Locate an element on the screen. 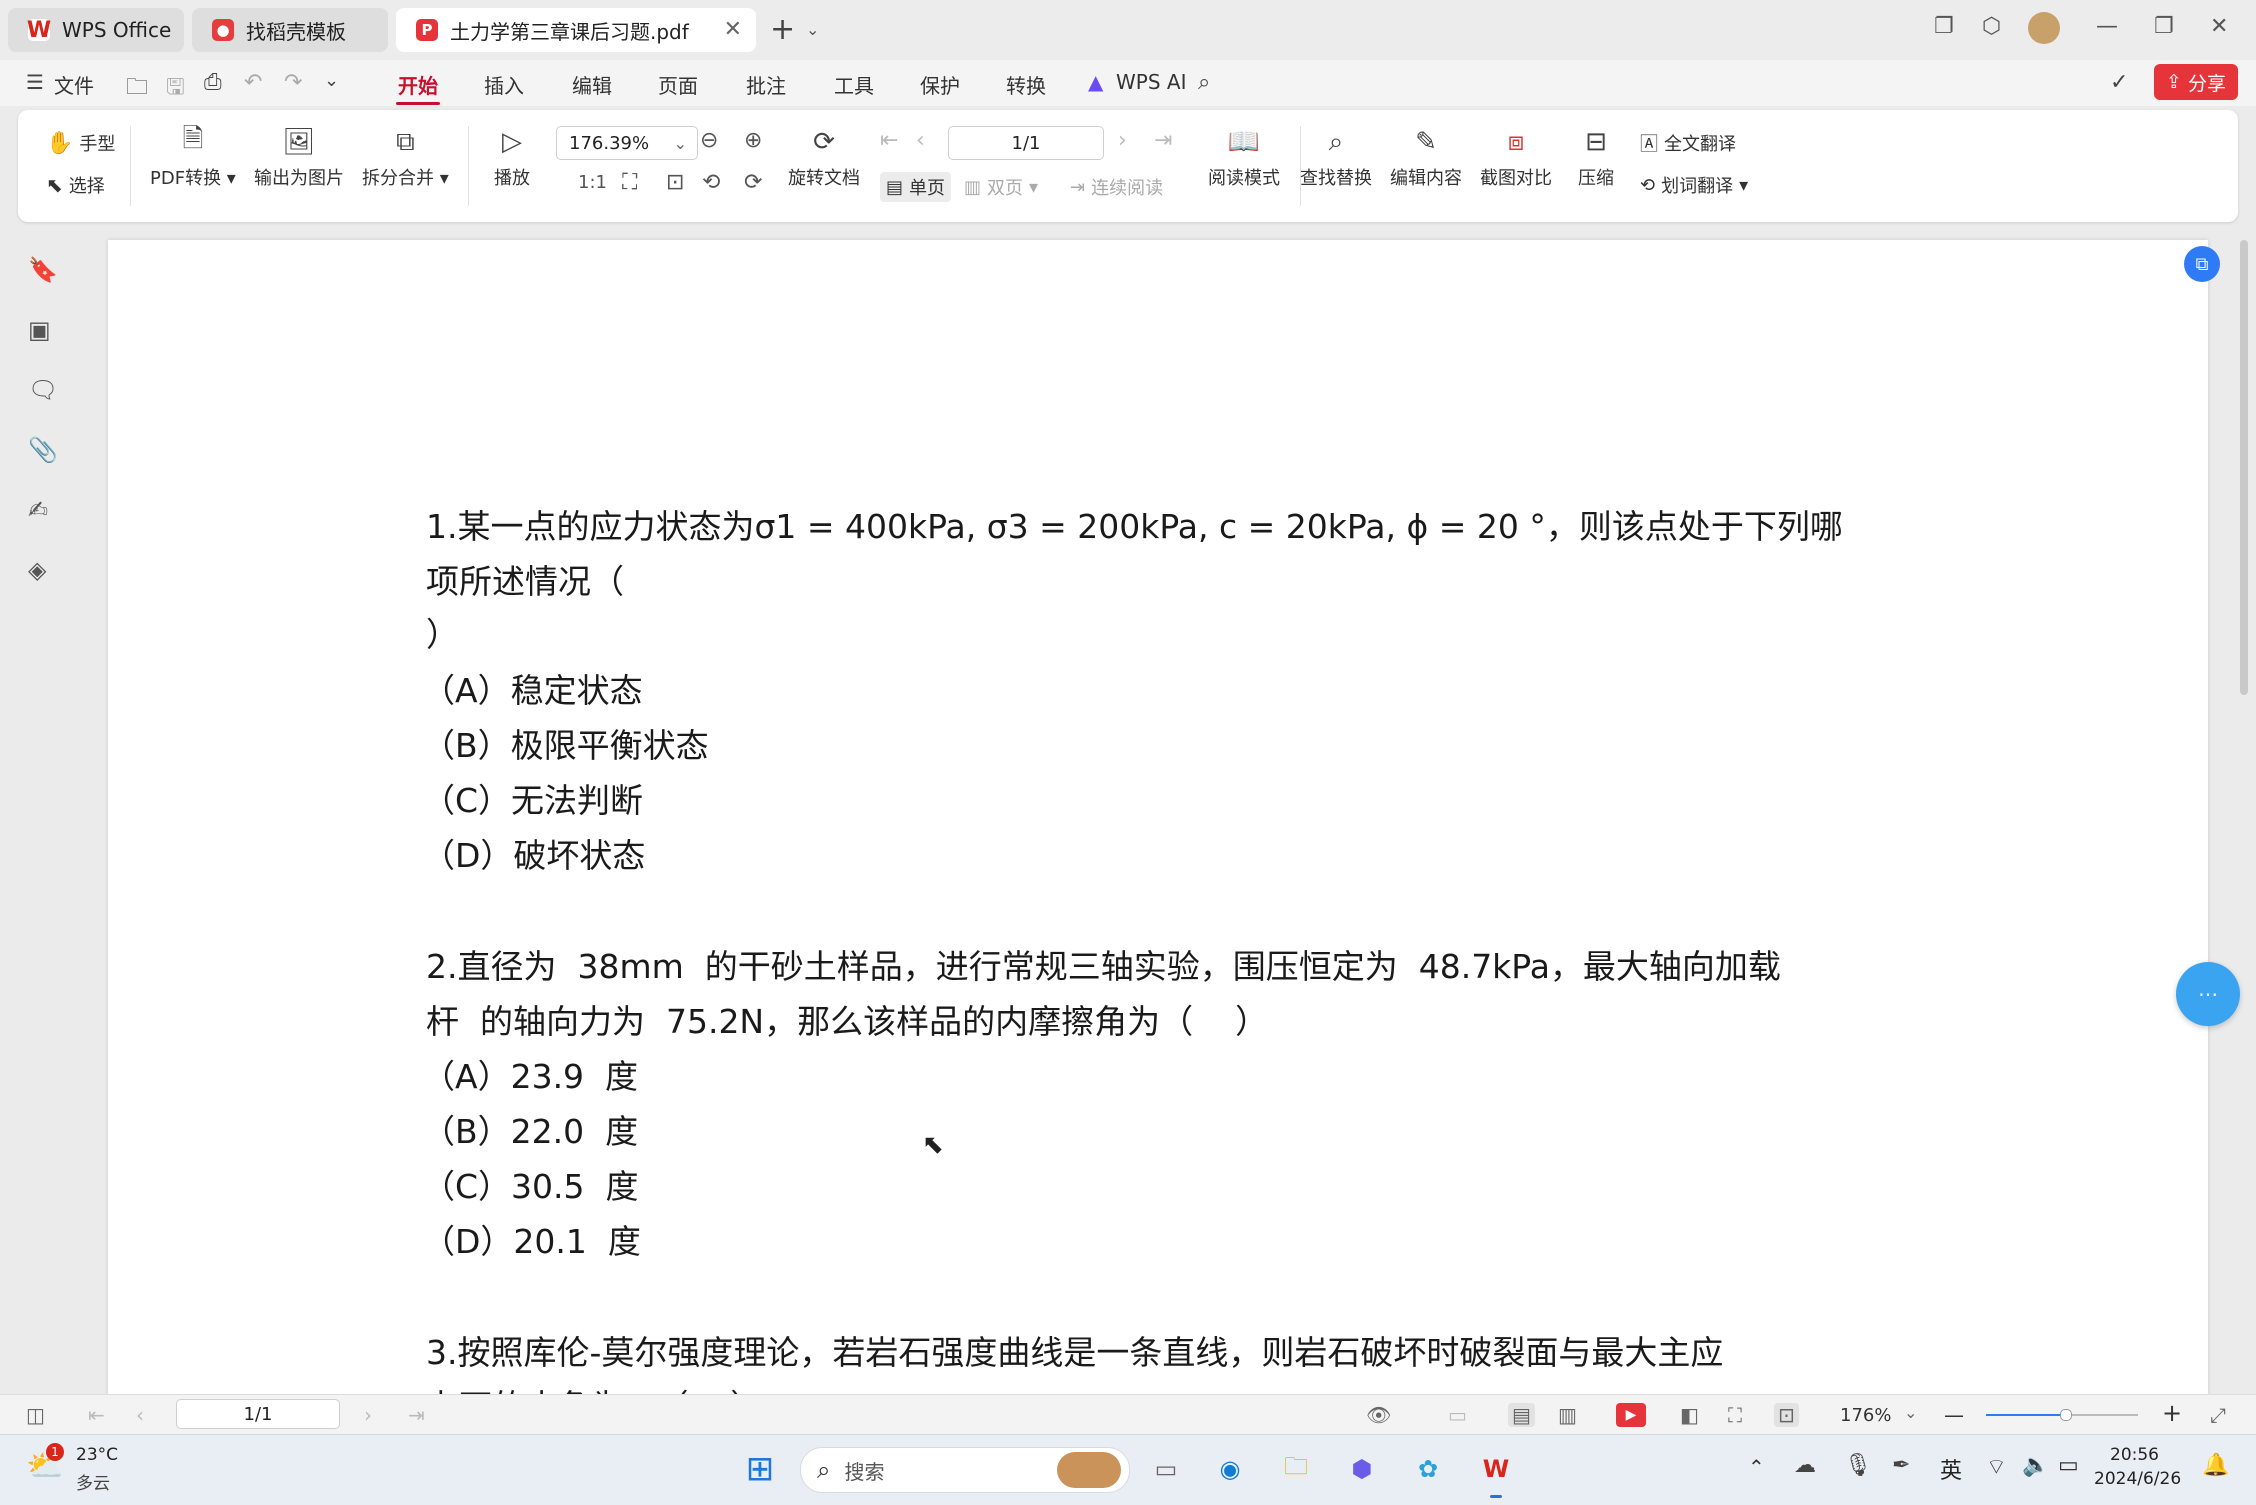 This screenshot has height=1505, width=2256. ime-indicator: 英 is located at coordinates (1951, 1469).